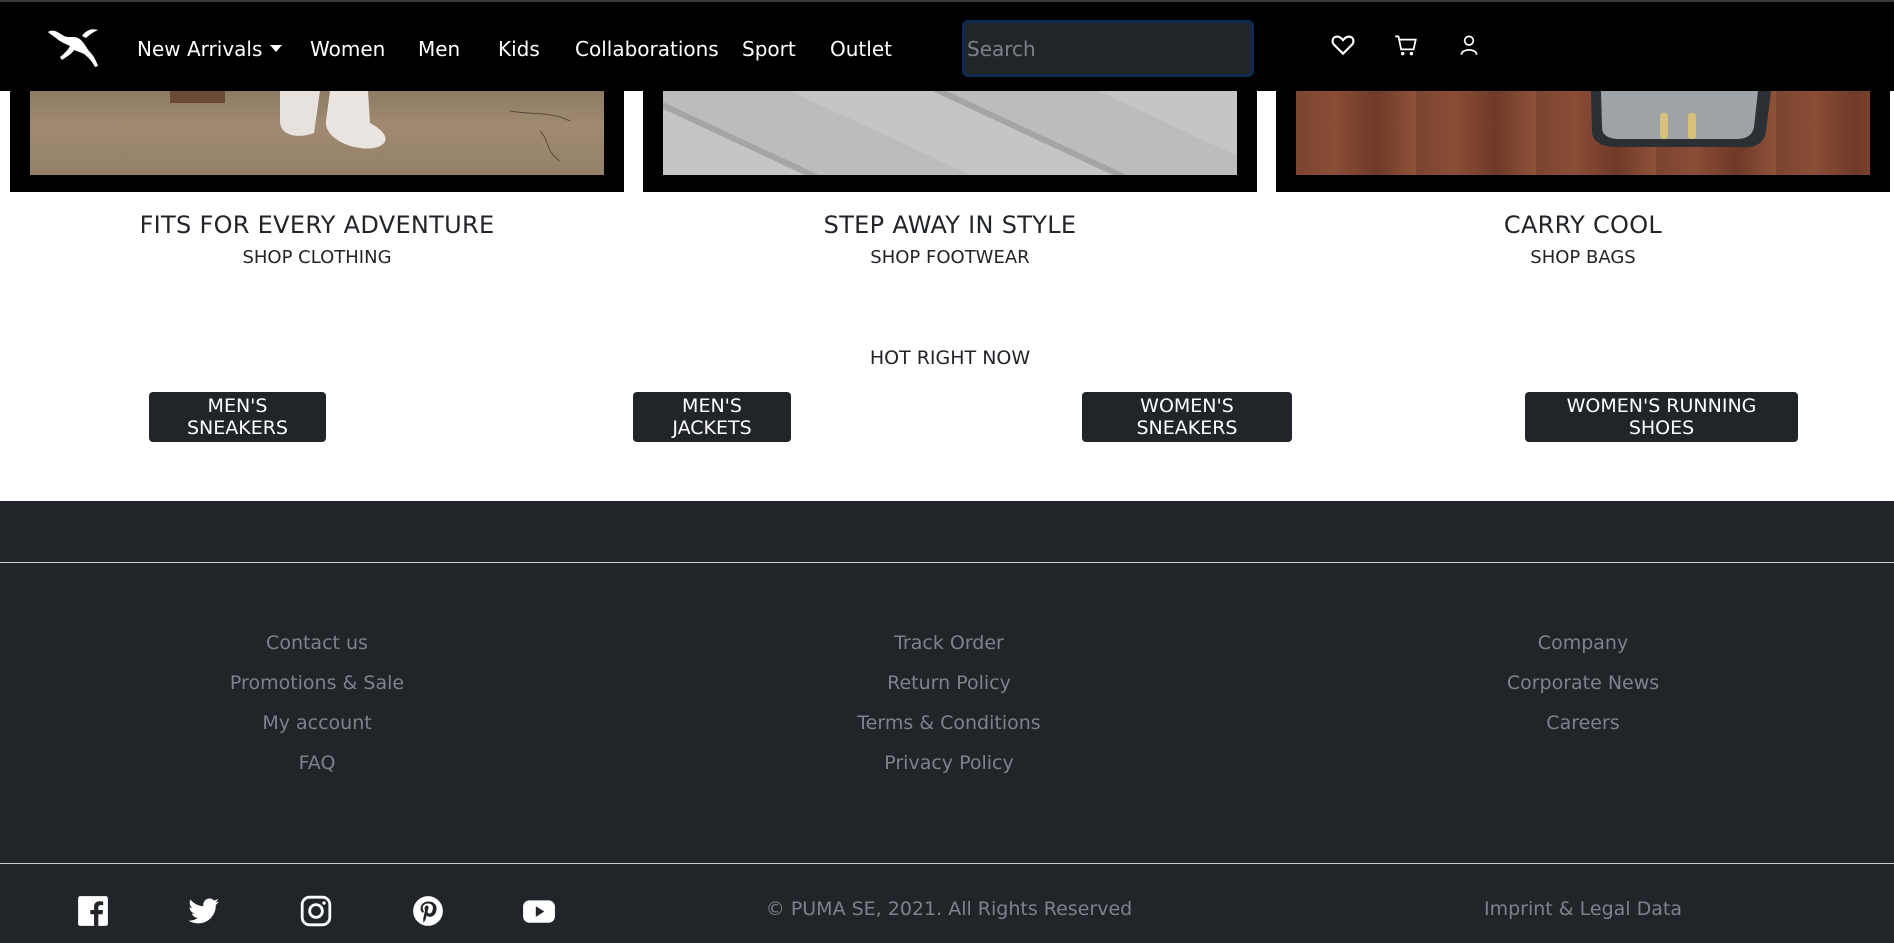  What do you see at coordinates (949, 643) in the screenshot?
I see `track-order-link: Track Order` at bounding box center [949, 643].